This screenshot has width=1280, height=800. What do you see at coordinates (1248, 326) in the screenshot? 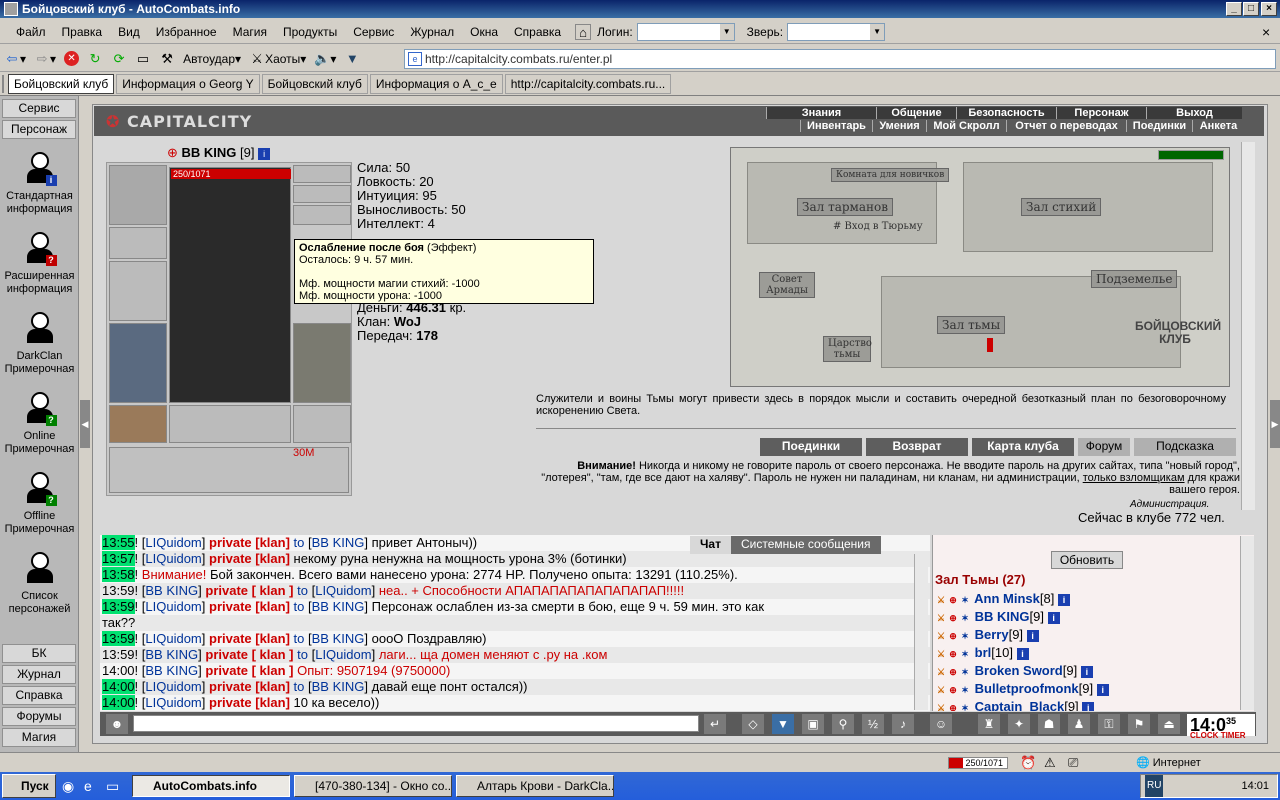
I see `content-scrollbar` at bounding box center [1248, 326].